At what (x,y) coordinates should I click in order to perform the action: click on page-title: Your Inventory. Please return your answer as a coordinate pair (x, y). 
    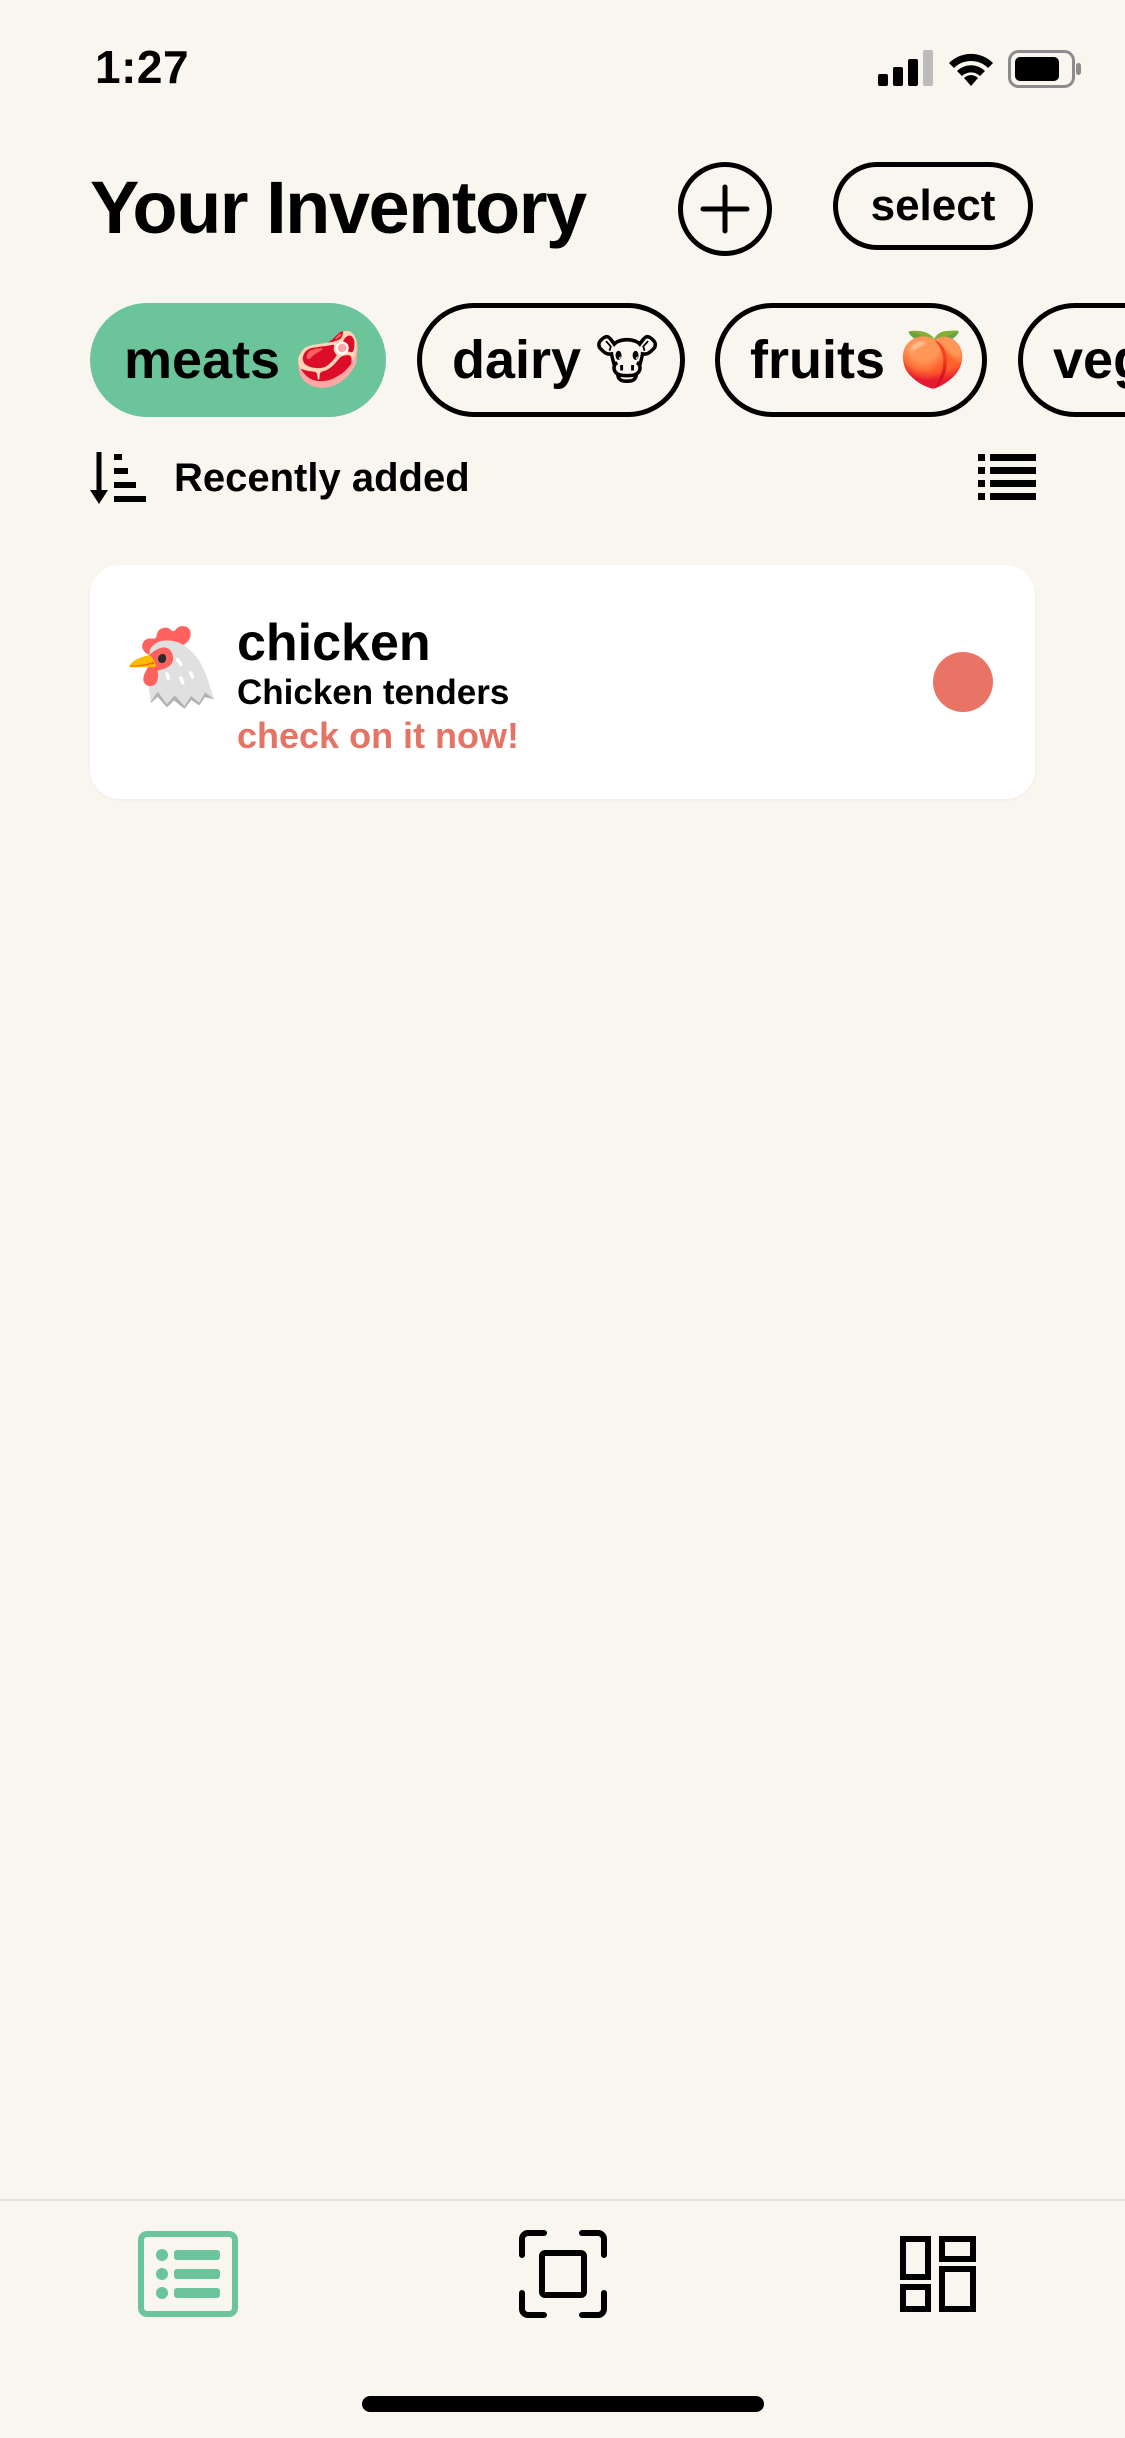
    Looking at the image, I should click on (338, 207).